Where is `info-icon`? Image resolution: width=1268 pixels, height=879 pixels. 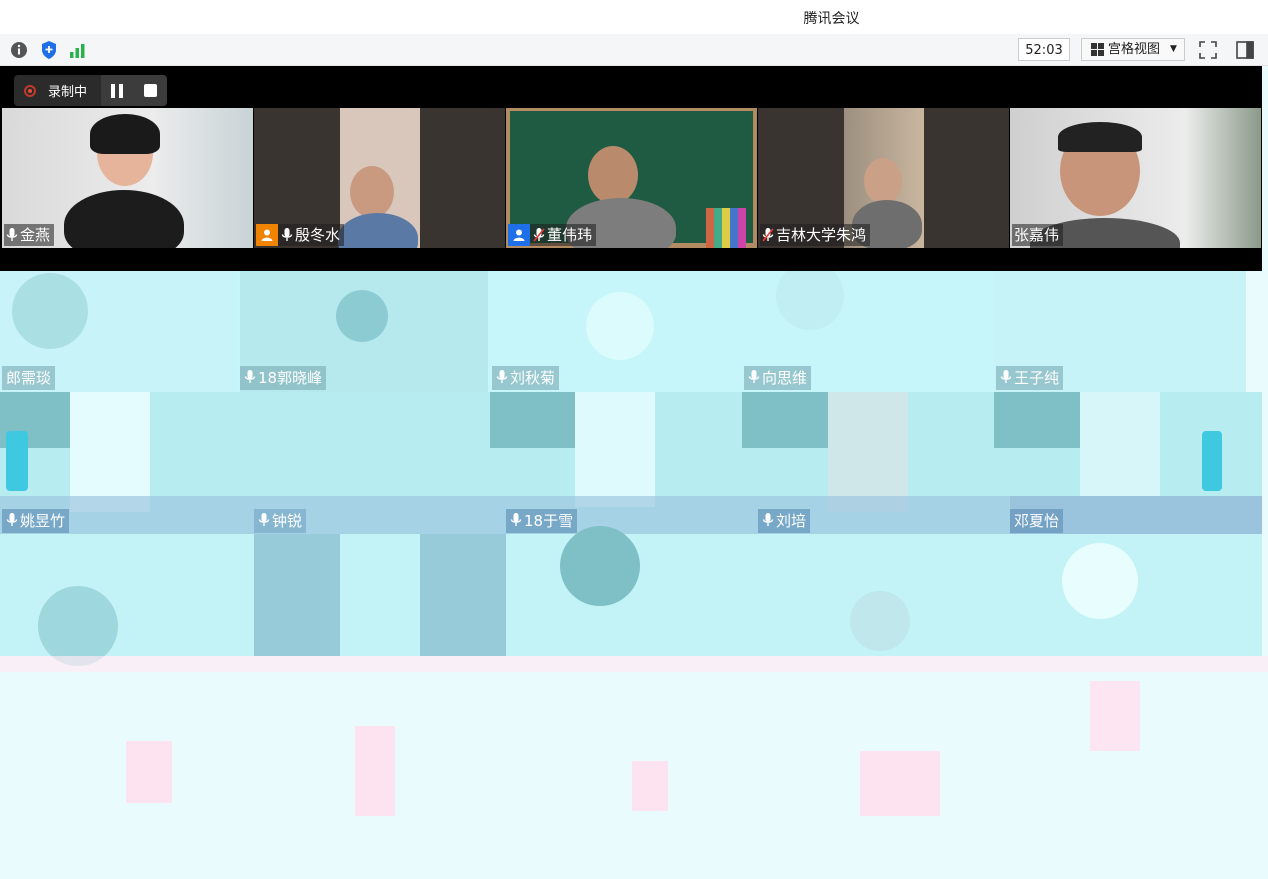
info-icon is located at coordinates (19, 50).